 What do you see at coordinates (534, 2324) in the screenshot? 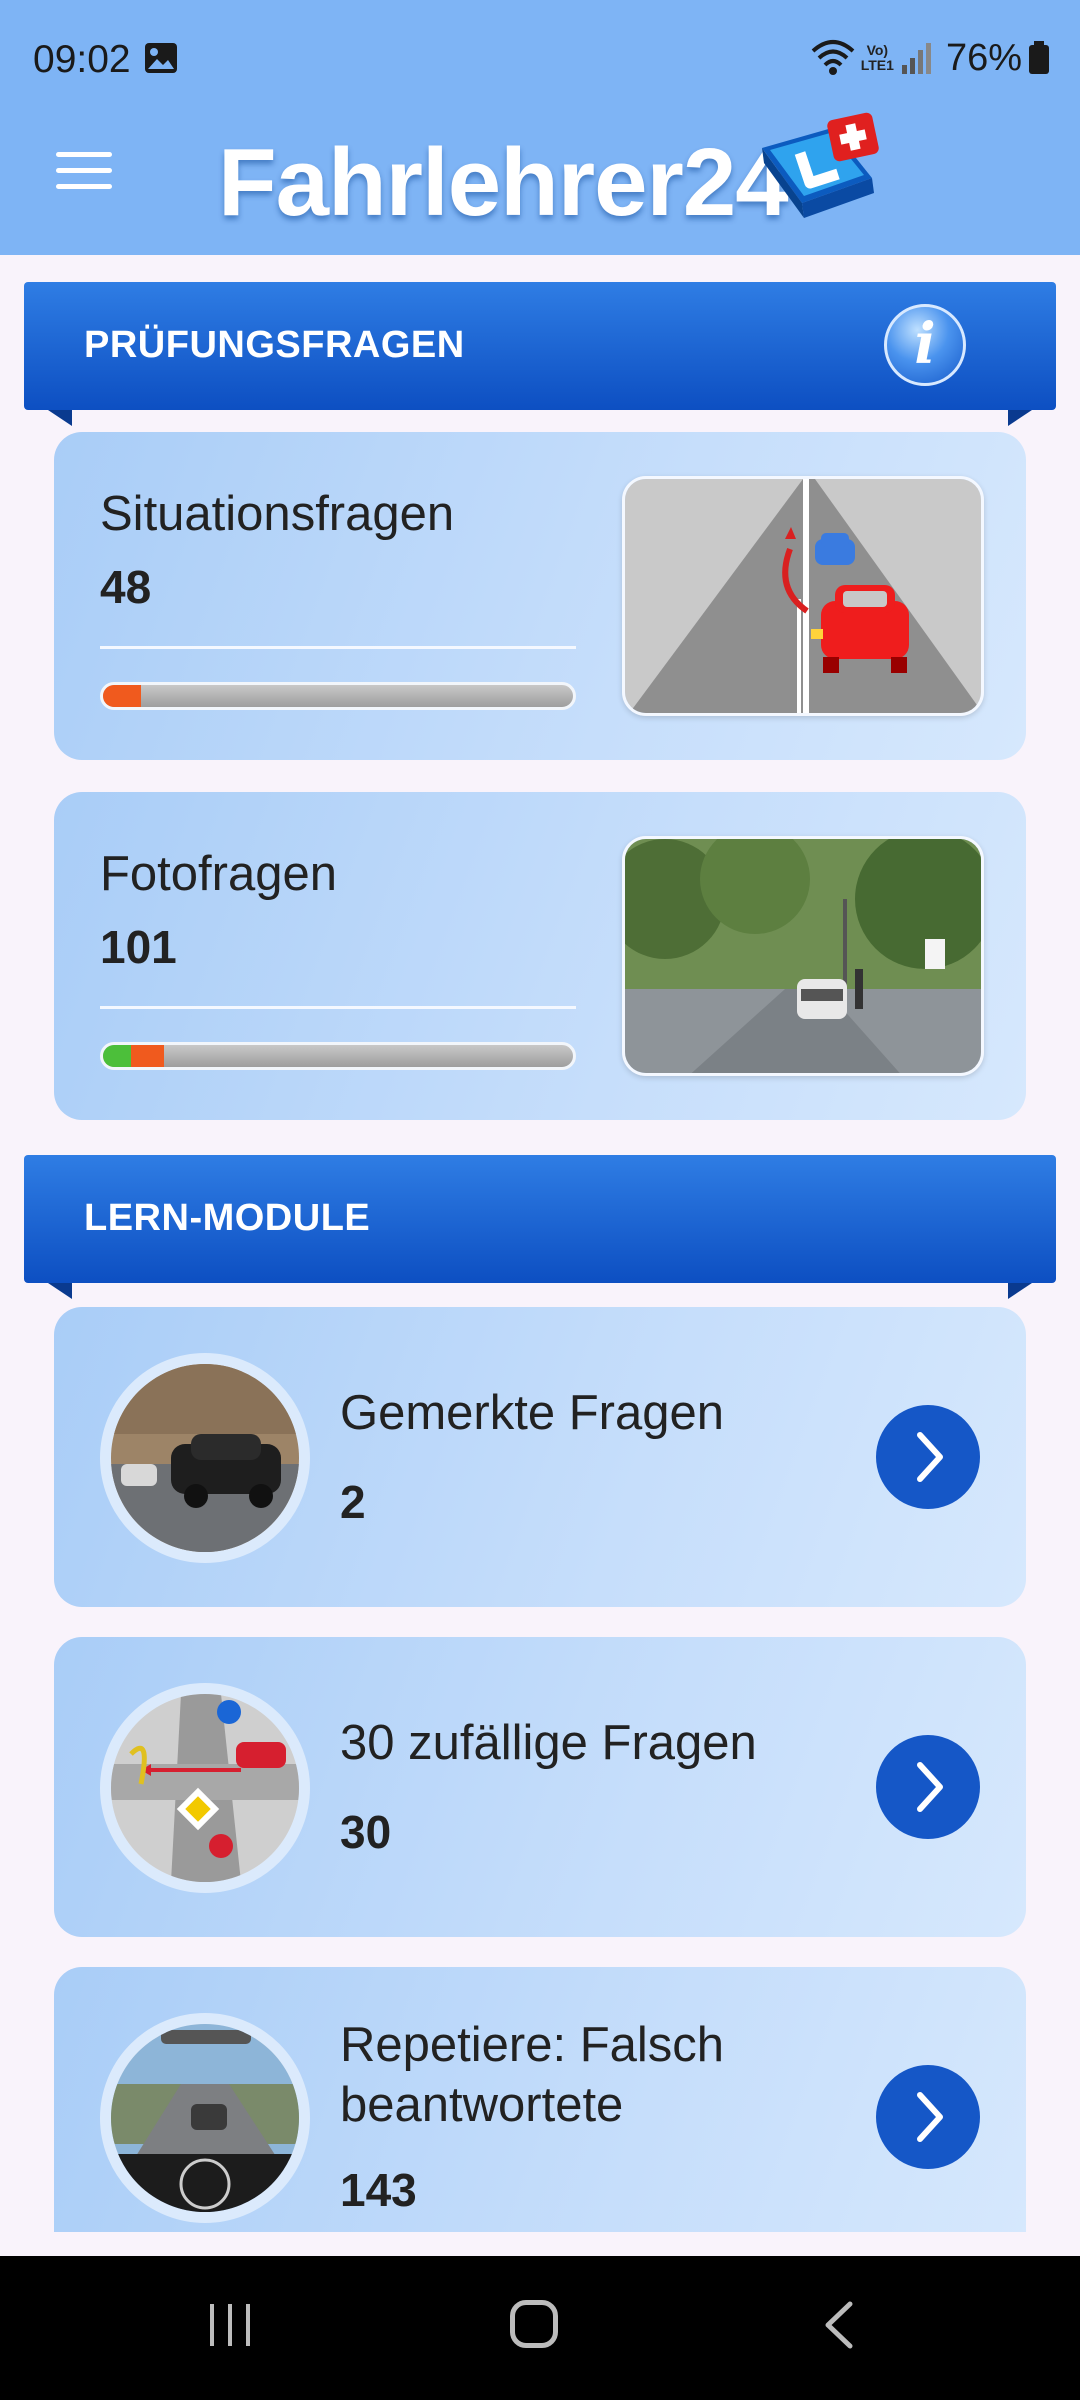
I see `home-icon` at bounding box center [534, 2324].